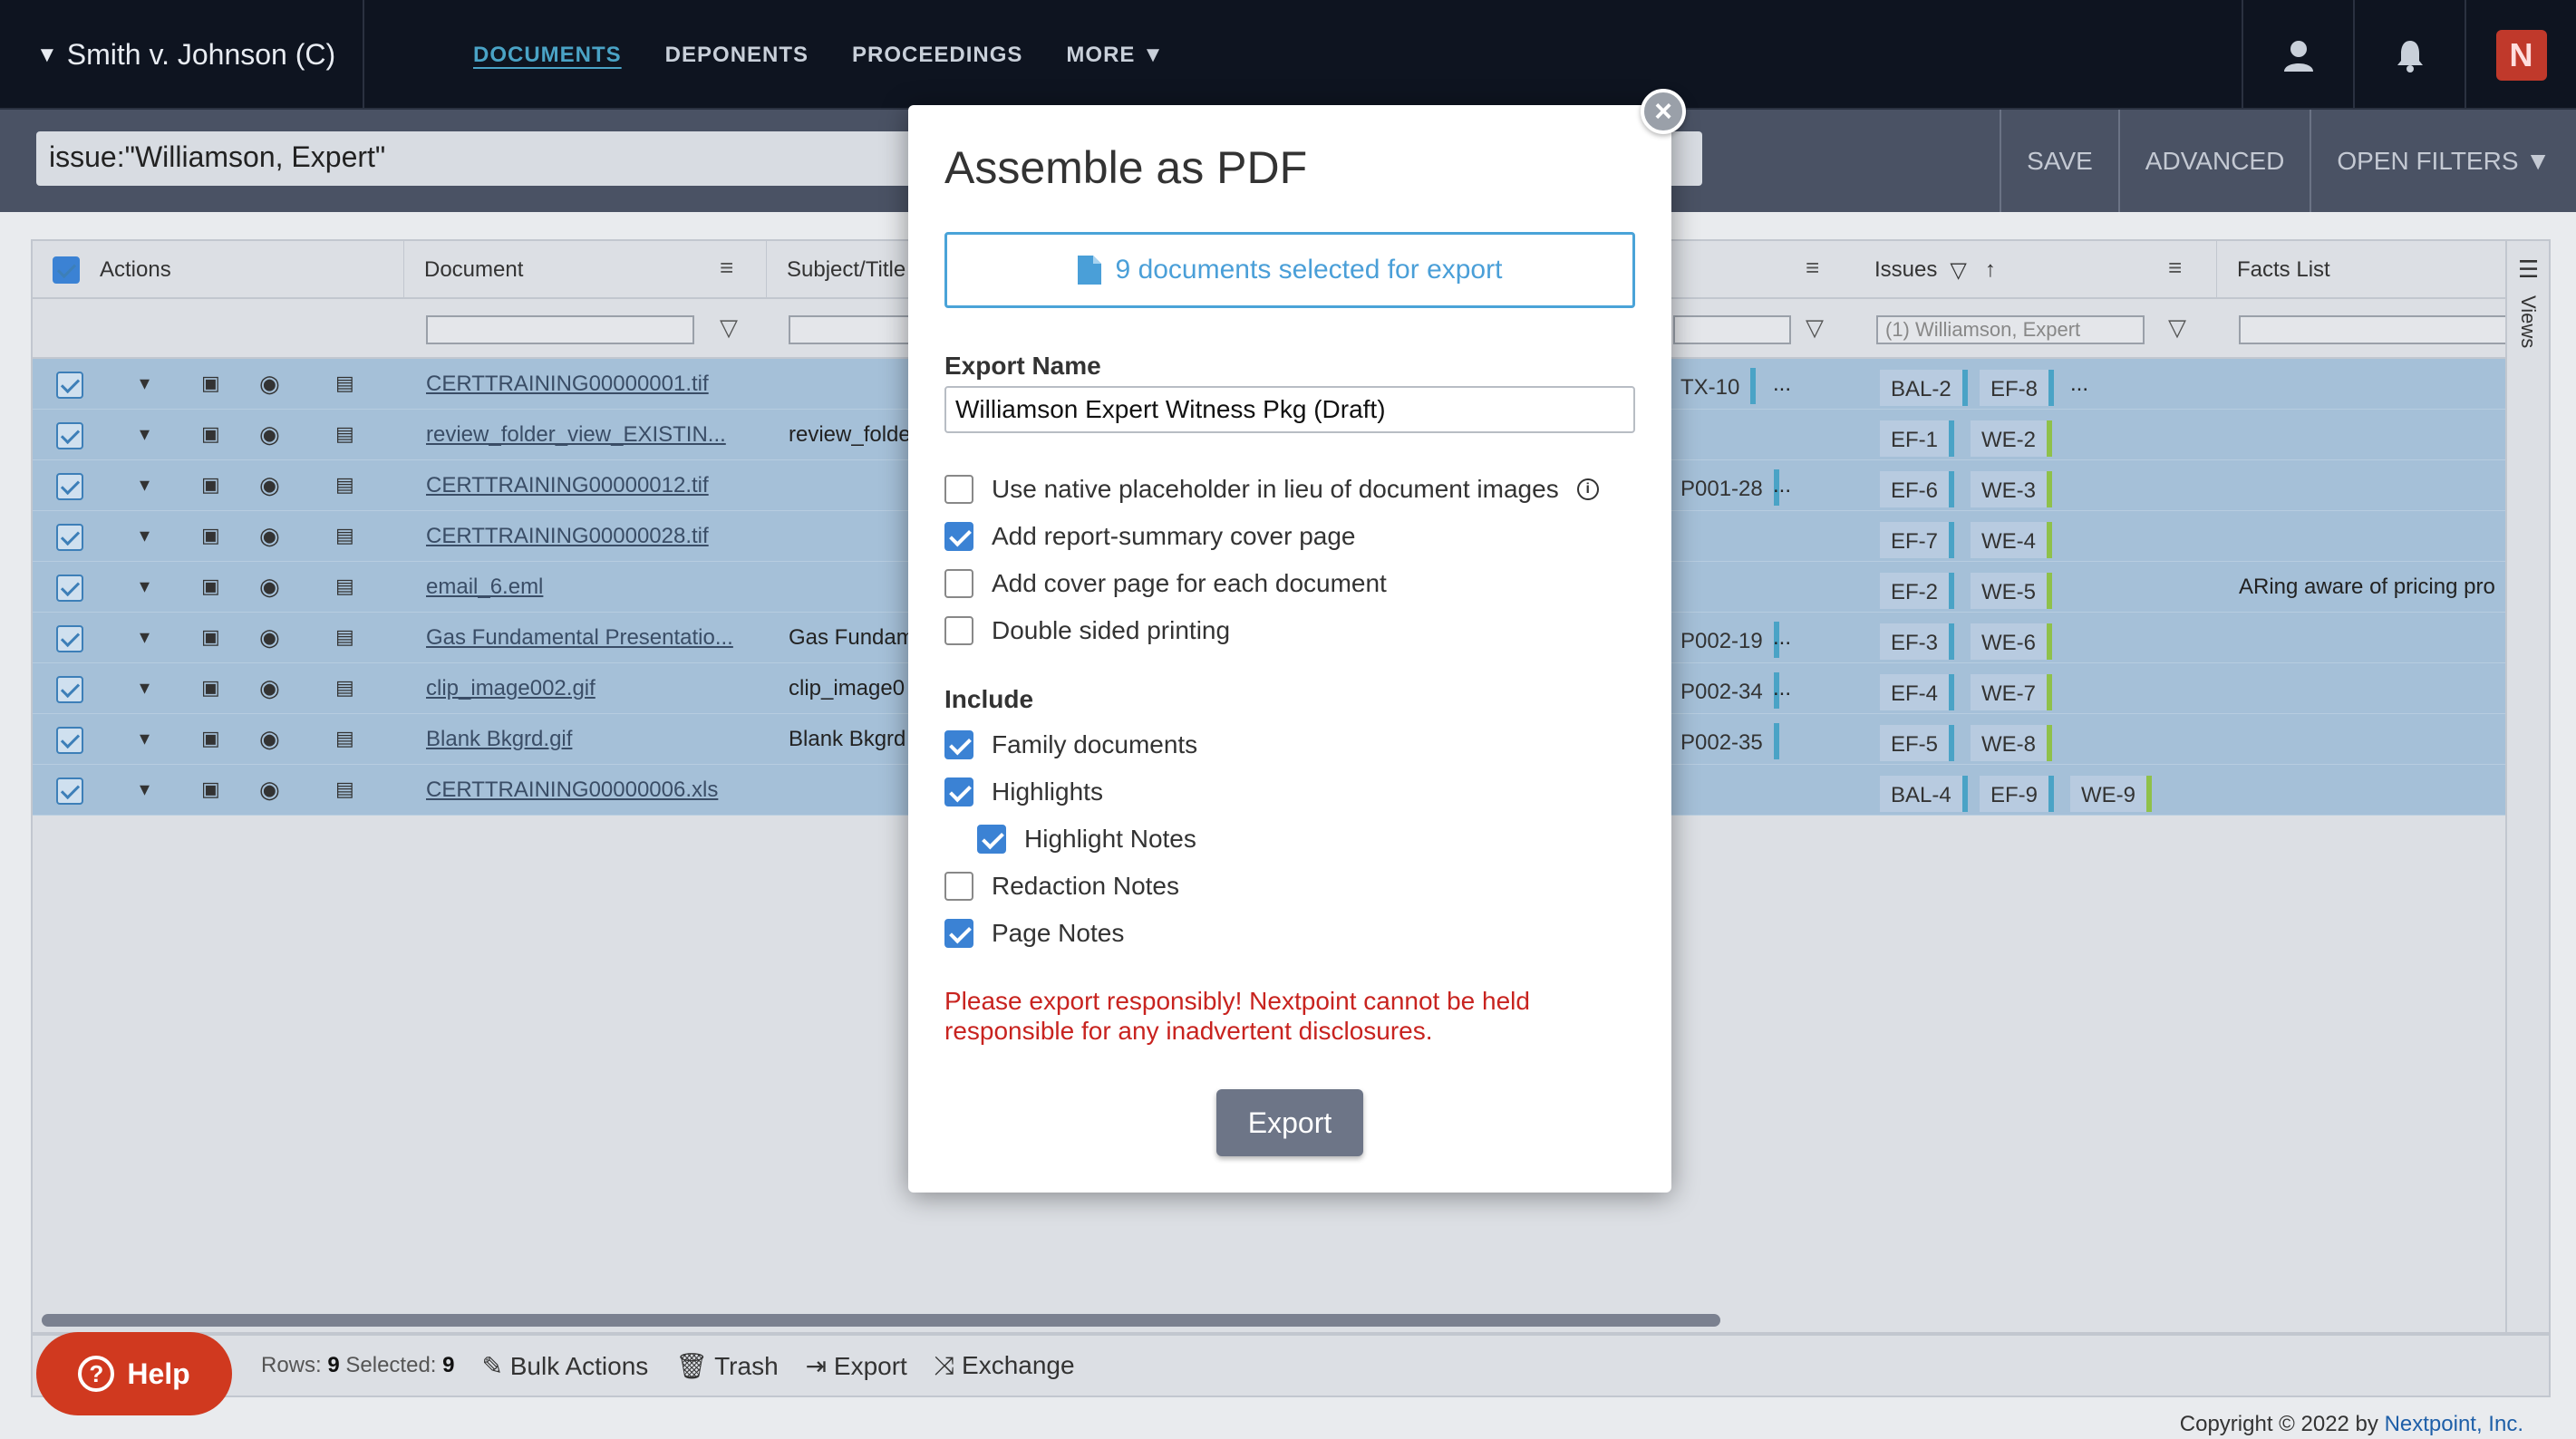  Describe the element at coordinates (511, 688) in the screenshot. I see `document-link: clip_image002.gif` at that location.